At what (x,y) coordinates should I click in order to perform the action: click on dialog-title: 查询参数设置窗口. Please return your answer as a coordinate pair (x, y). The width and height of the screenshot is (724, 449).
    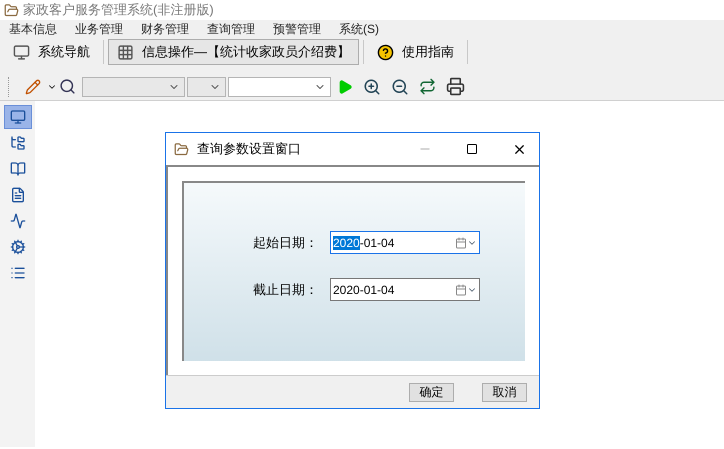
    Looking at the image, I should click on (249, 149).